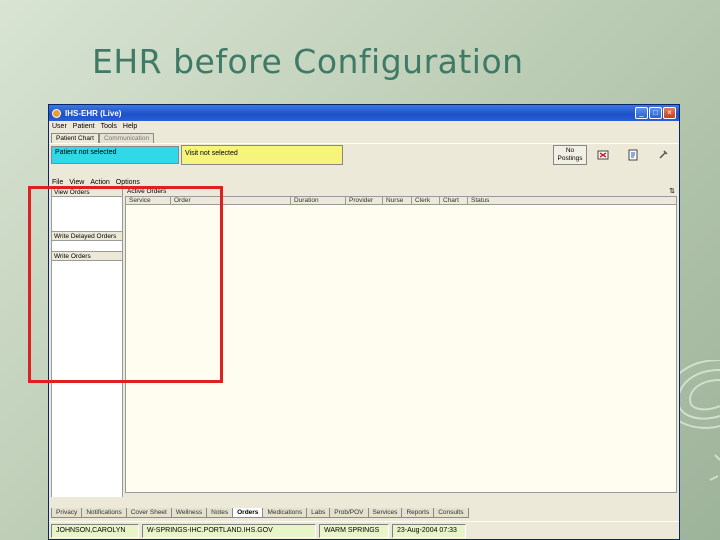  I want to click on orders-menu-action: Action, so click(99, 182).